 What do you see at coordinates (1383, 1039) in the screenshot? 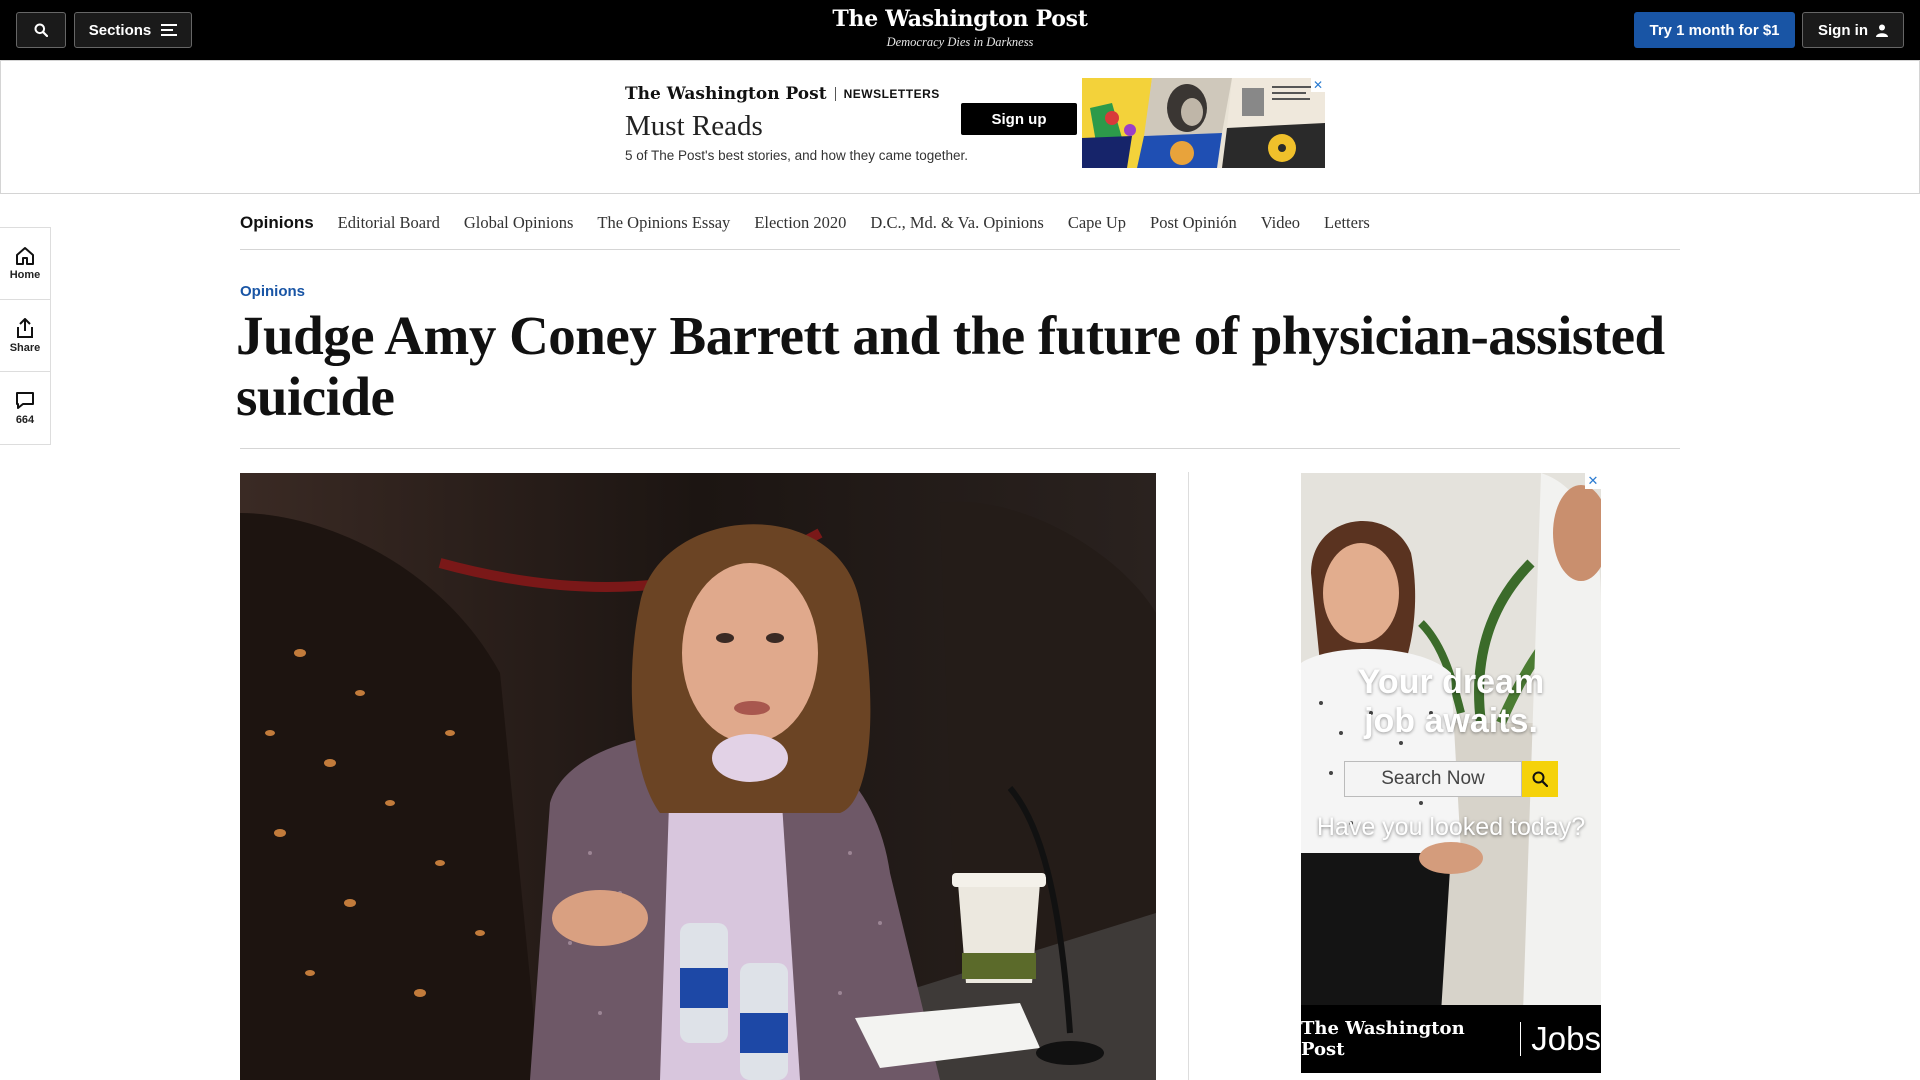
I see `jobs-ad-brand-logo: The Washington Post` at bounding box center [1383, 1039].